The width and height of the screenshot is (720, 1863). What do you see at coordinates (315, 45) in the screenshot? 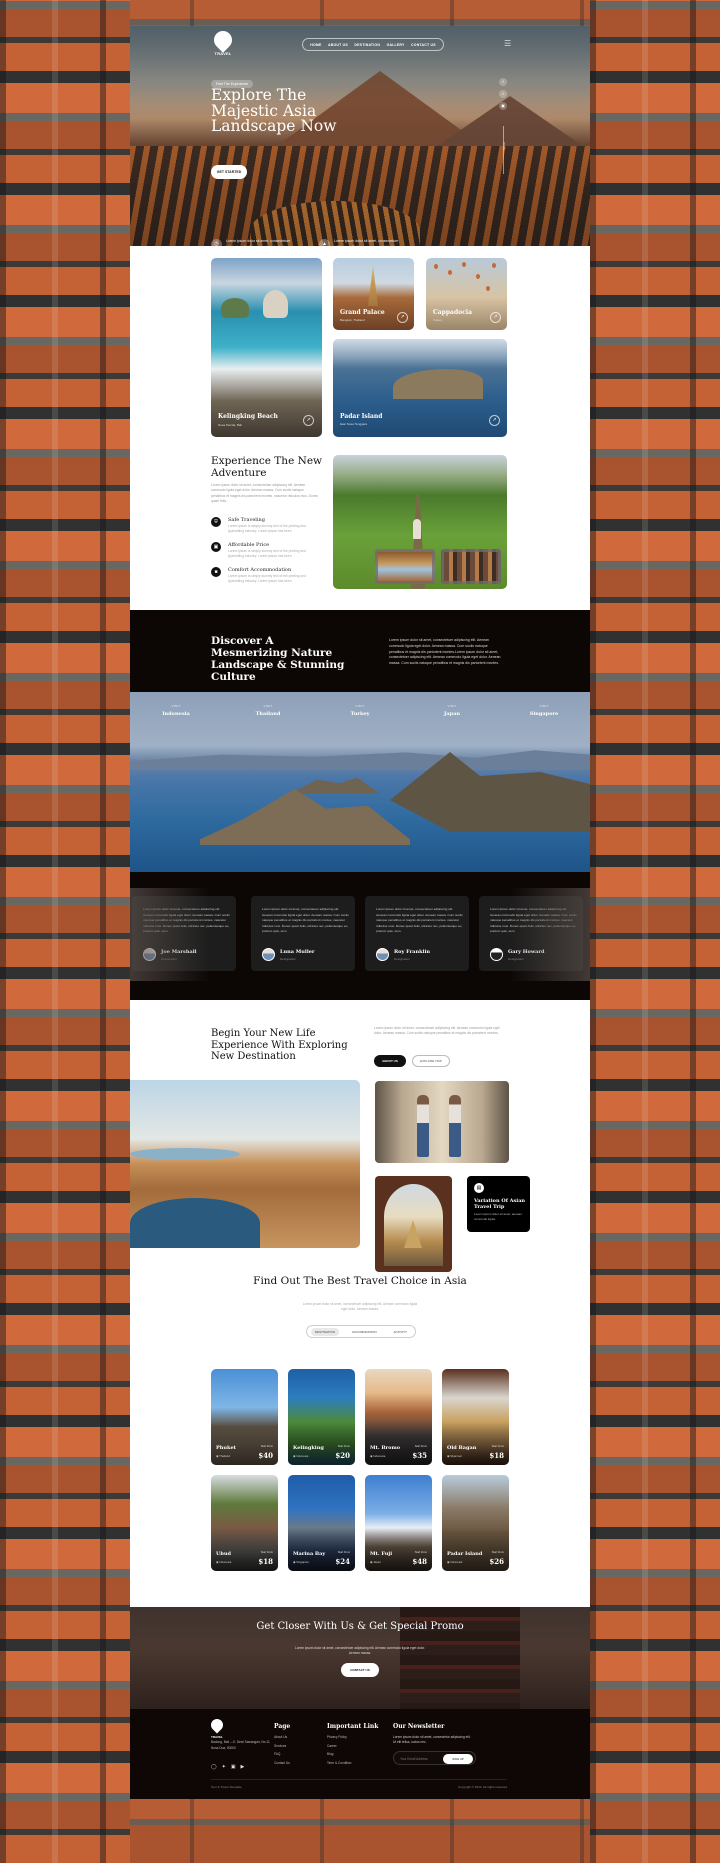
I see `nav-home: HOME` at bounding box center [315, 45].